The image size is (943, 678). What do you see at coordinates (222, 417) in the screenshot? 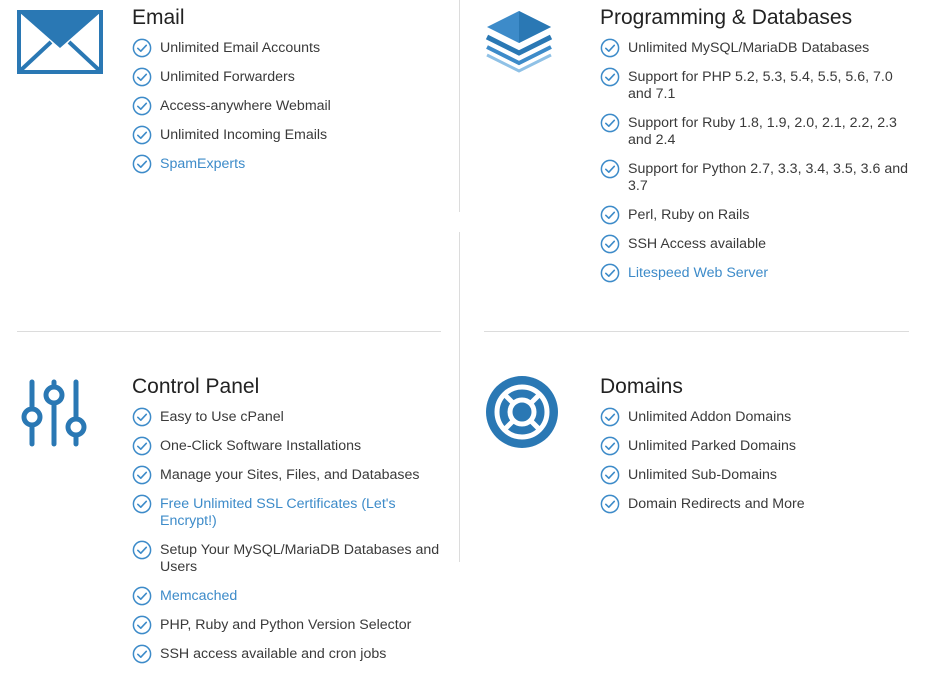
I see `feature-text: Easy to Use cPanel` at bounding box center [222, 417].